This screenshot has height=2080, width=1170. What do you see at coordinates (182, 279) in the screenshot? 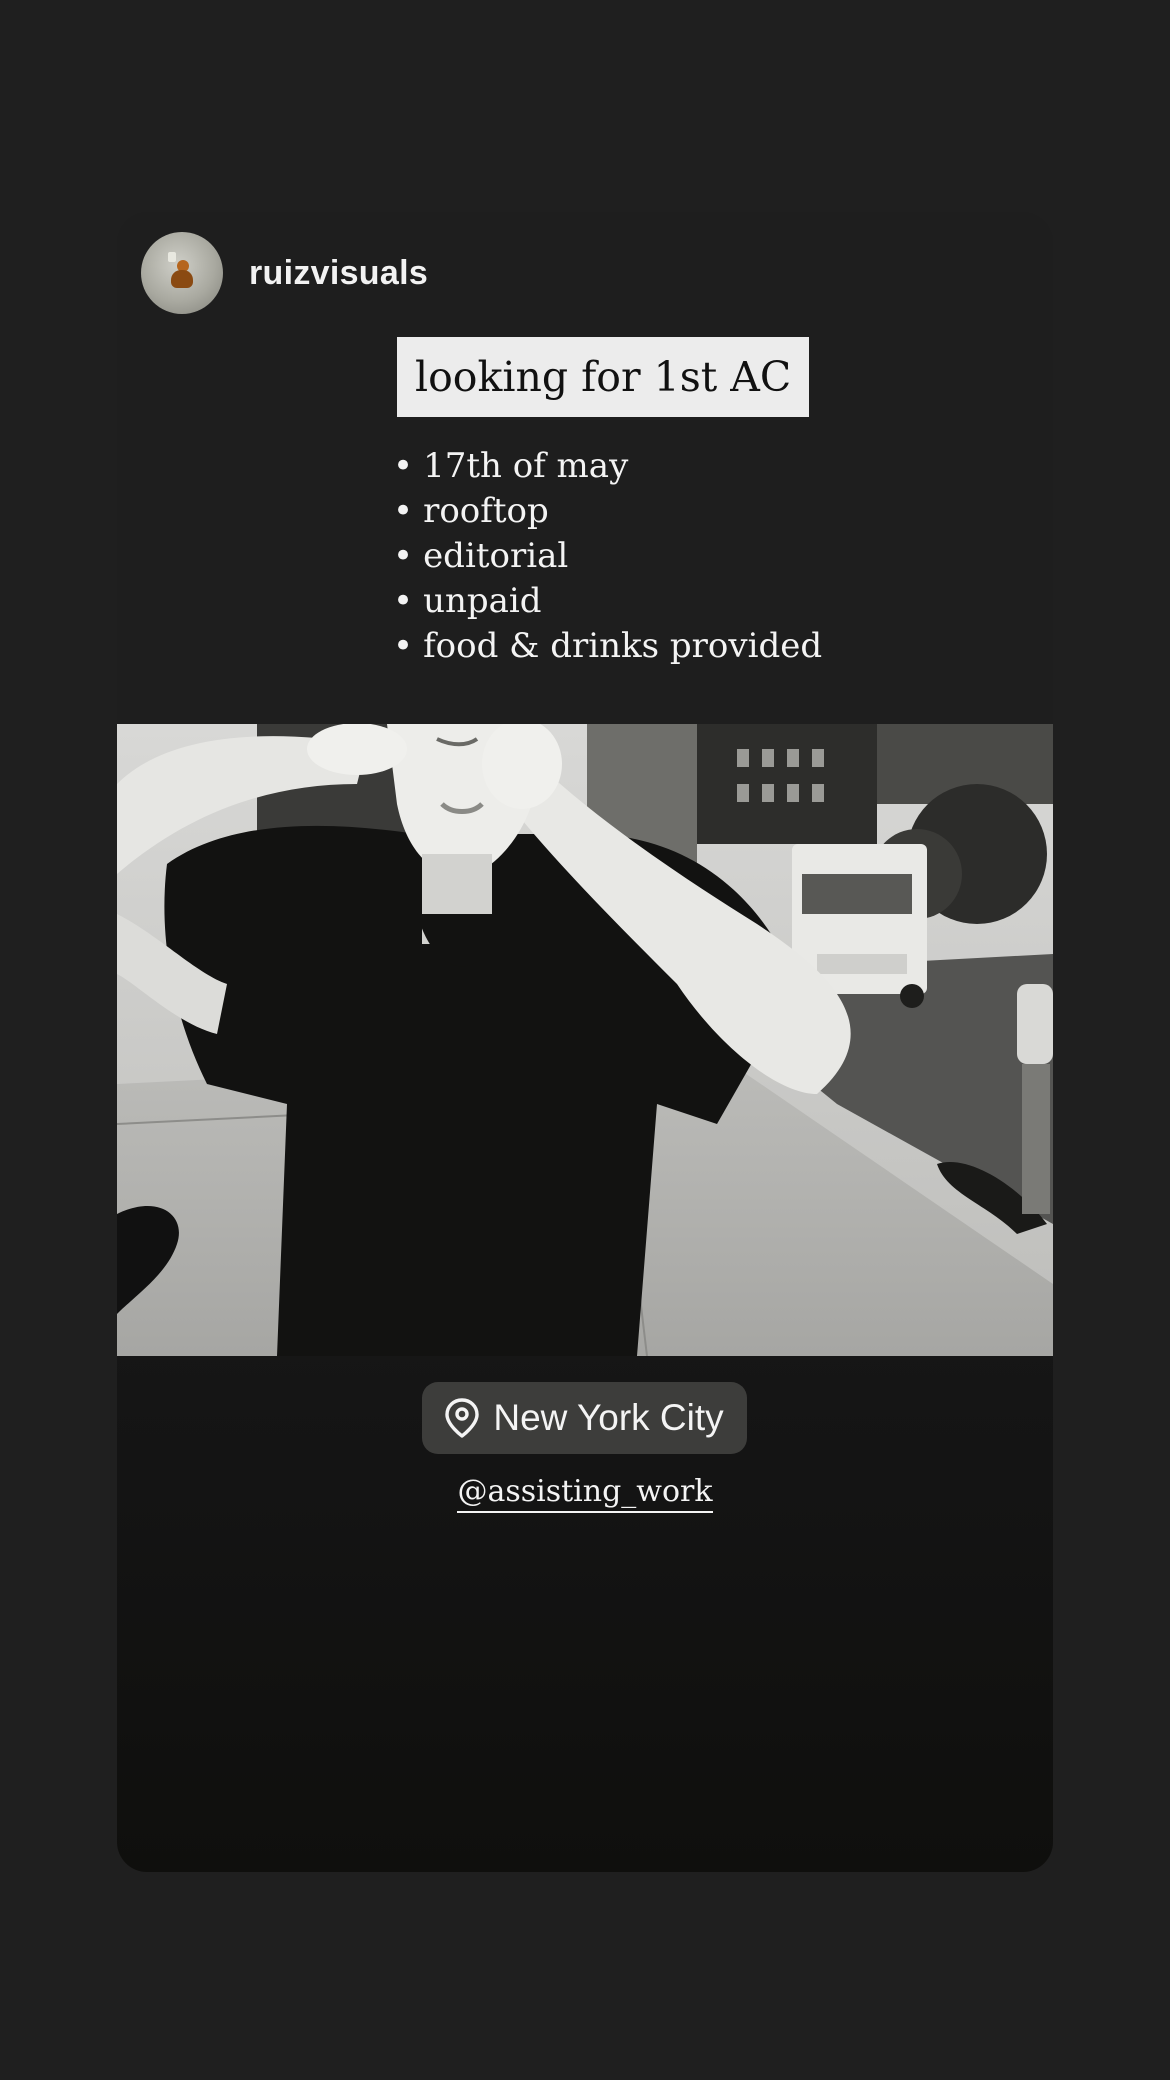
I see `avatar-figure-body` at bounding box center [182, 279].